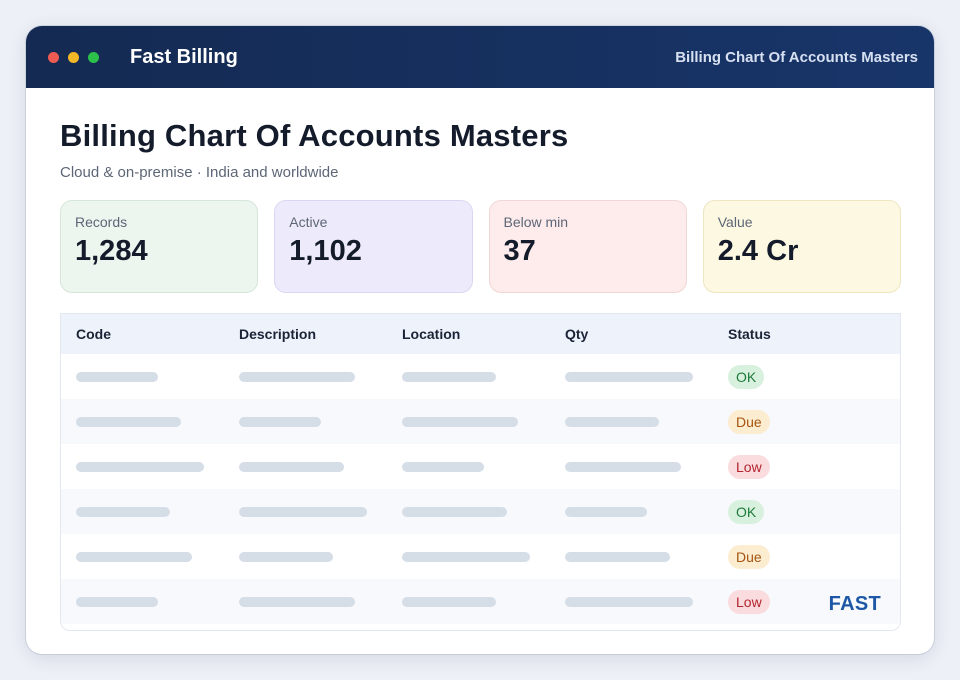 The width and height of the screenshot is (960, 680). Describe the element at coordinates (373, 246) in the screenshot. I see `stat-card-active: Active 1,102` at that location.